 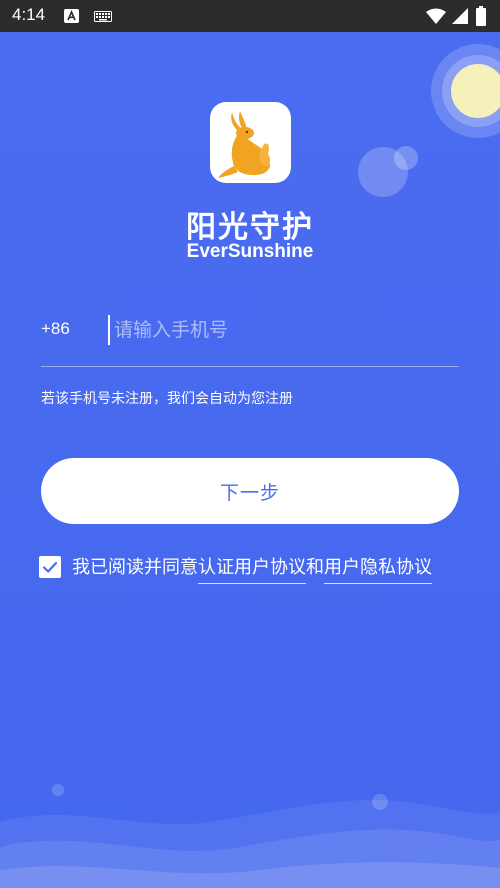 I want to click on status-bar: 4:14, so click(x=250, y=16).